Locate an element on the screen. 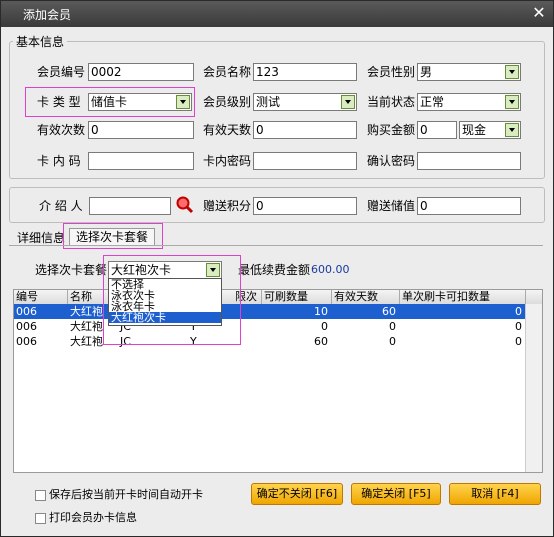 Image resolution: width=554 pixels, height=537 pixels. window-title: 添加会员 is located at coordinates (47, 15).